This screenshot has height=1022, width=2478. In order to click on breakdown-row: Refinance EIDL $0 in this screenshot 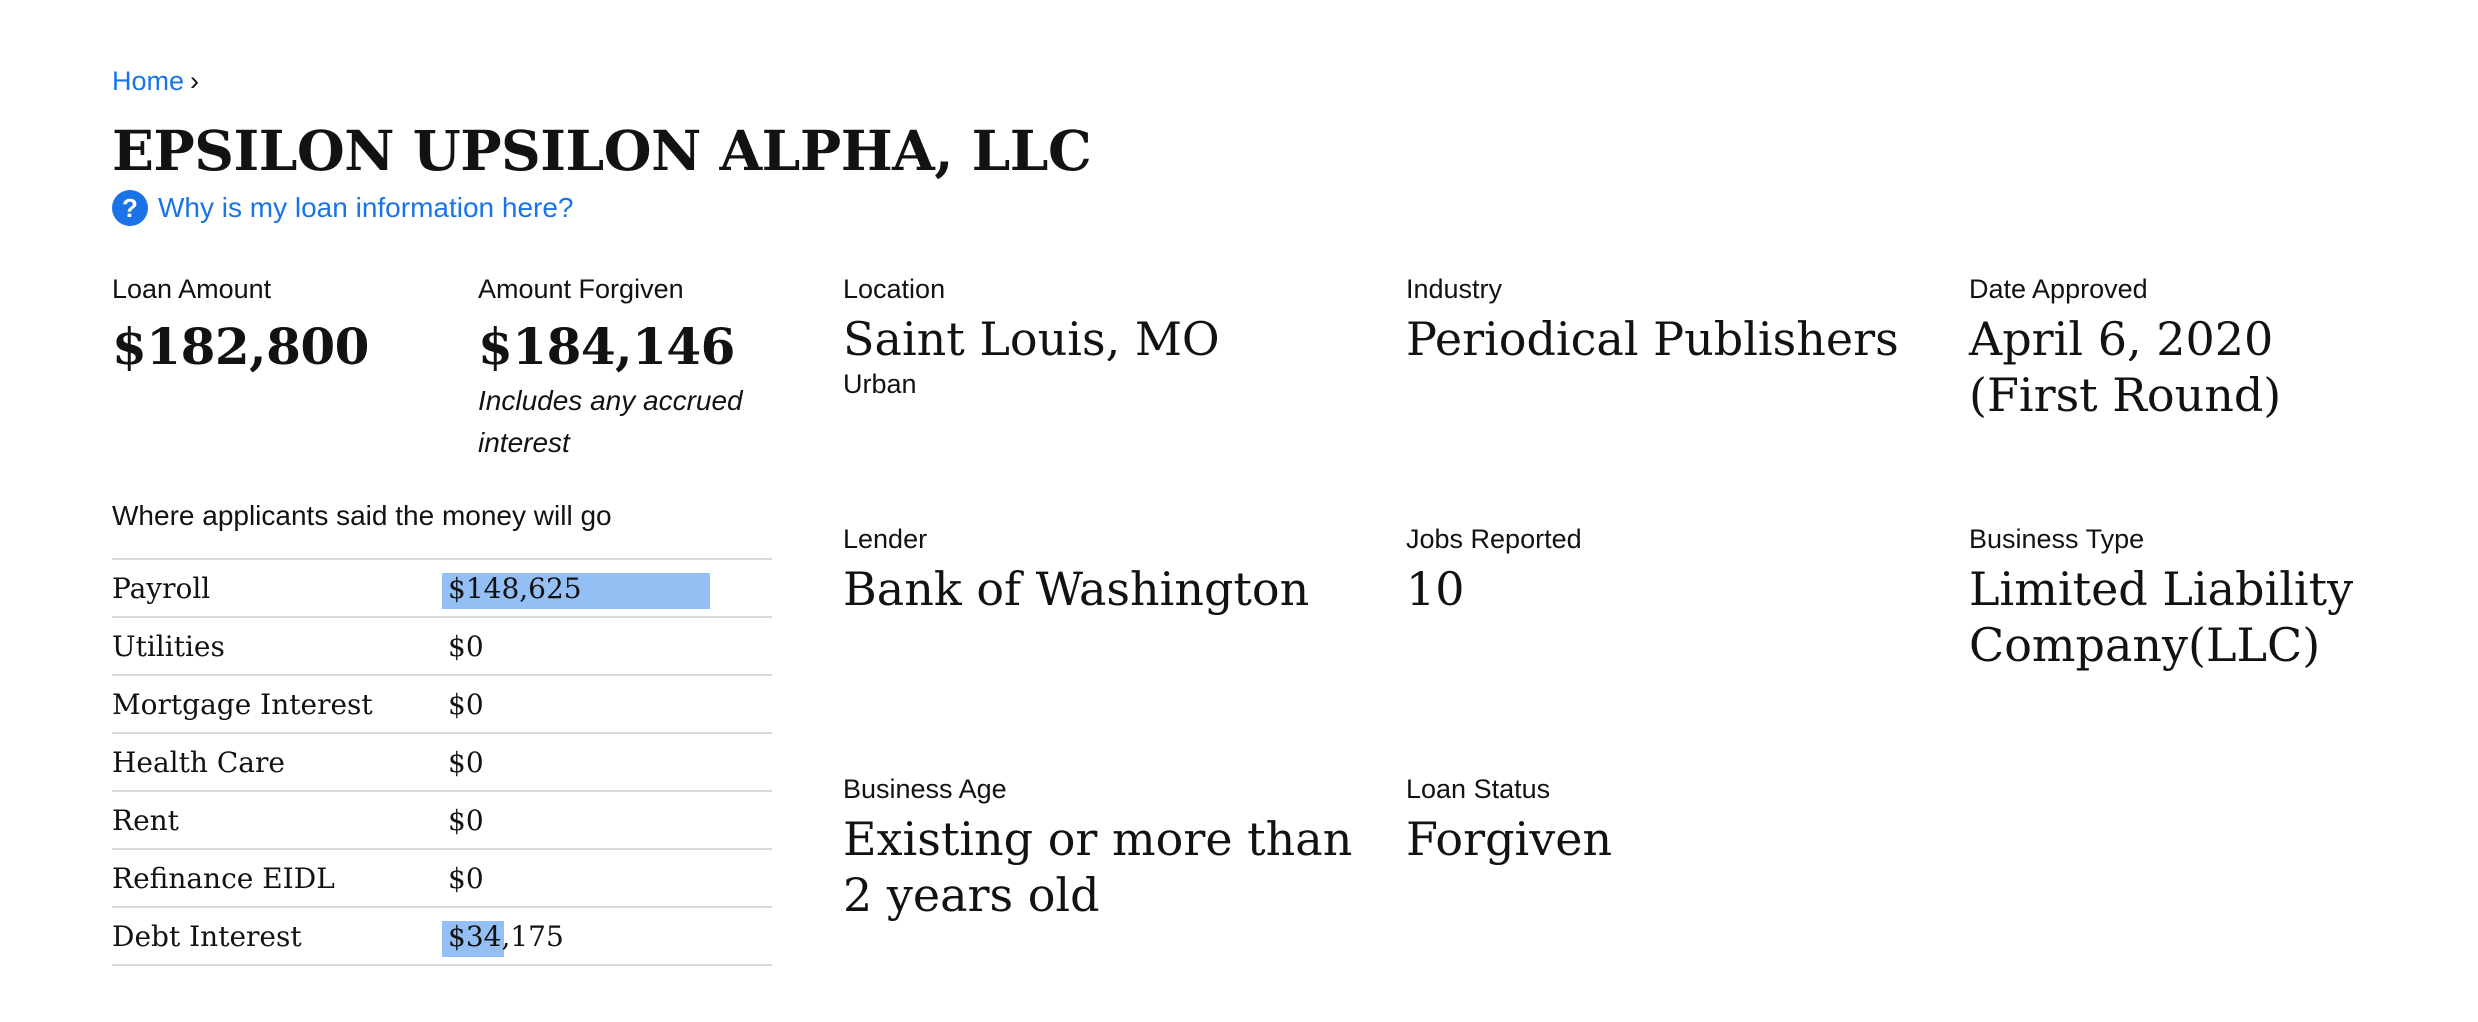, I will do `click(442, 877)`.